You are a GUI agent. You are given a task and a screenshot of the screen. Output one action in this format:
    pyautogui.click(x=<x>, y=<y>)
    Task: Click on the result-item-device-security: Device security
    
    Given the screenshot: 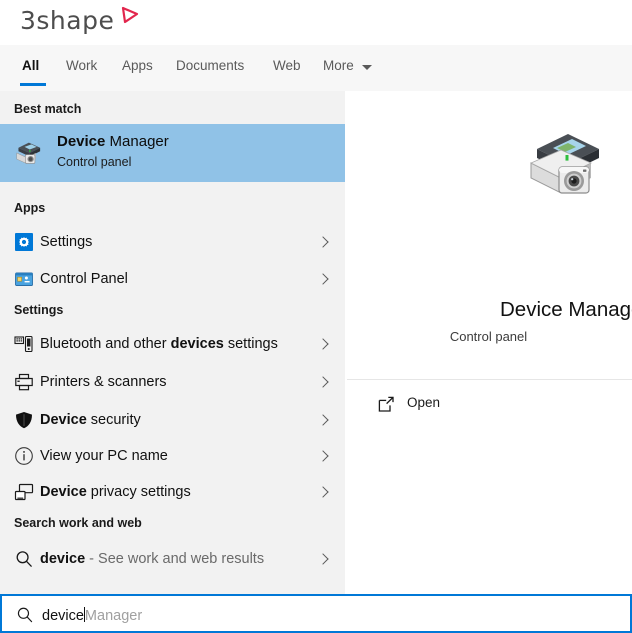 What is the action you would take?
    pyautogui.click(x=172, y=420)
    